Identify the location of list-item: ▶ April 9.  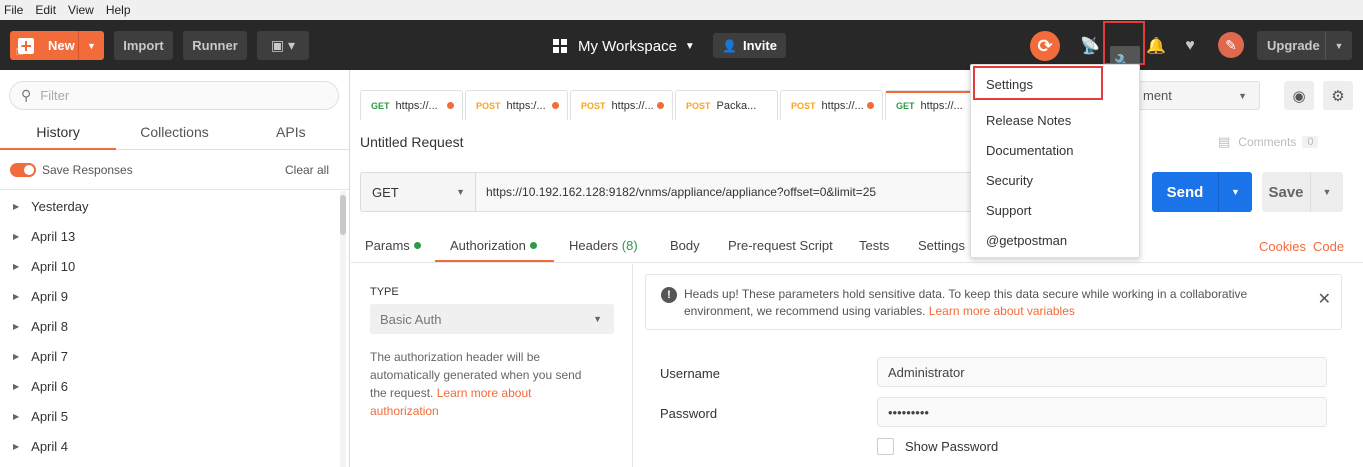
(168, 296).